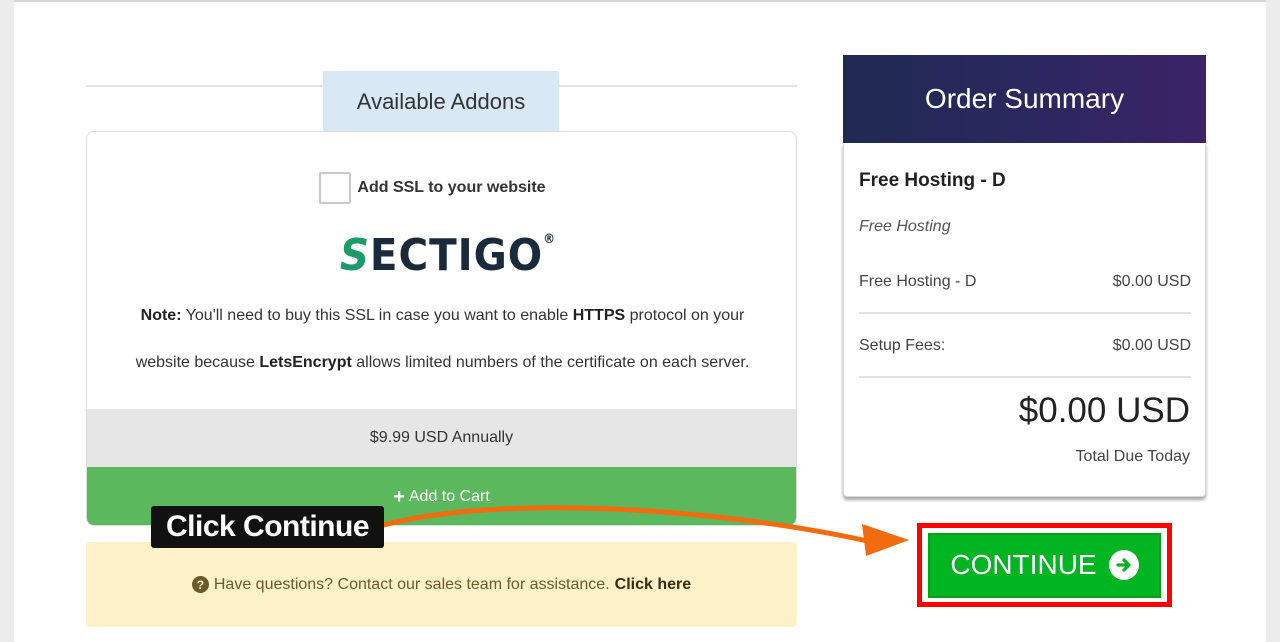 Image resolution: width=1280 pixels, height=642 pixels. I want to click on continue-highlight-frame: CONTINUE, so click(1044, 565).